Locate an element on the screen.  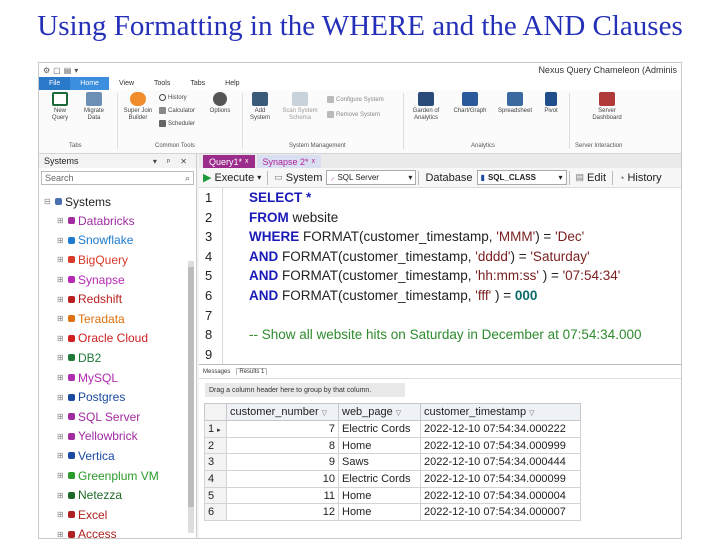
scan-system-schema-button: Scan System Schema is located at coordinates (300, 107).